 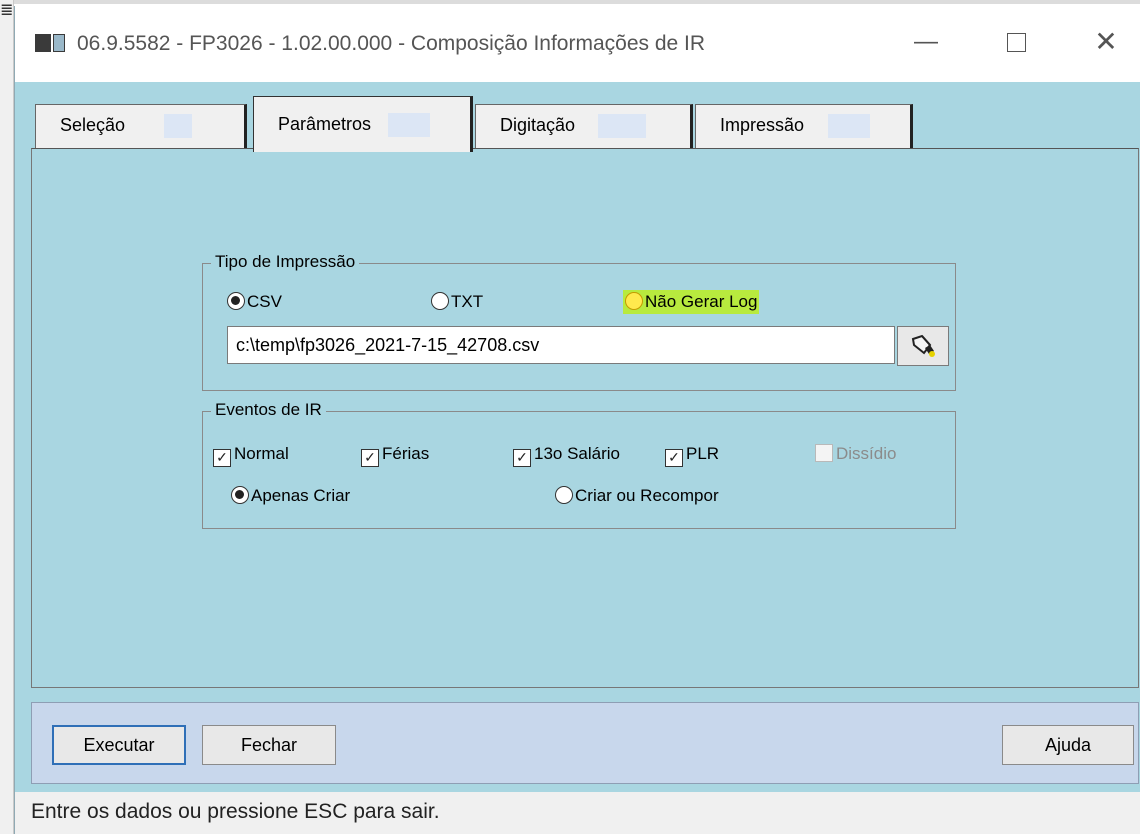 I want to click on background-app-top, so click(x=577, y=2).